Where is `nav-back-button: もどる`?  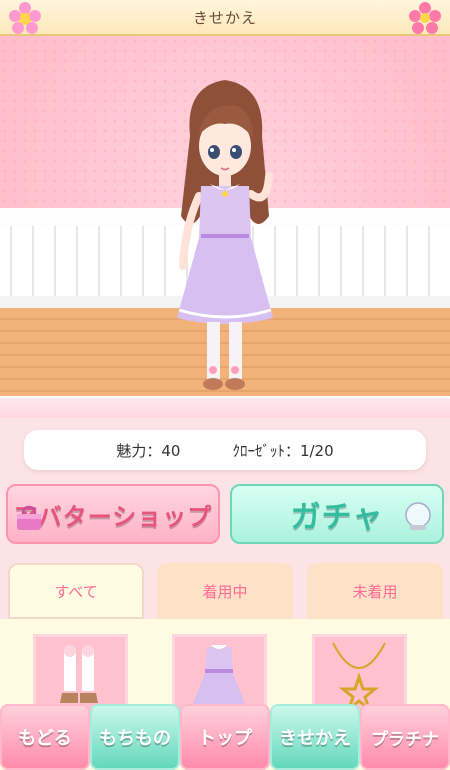
nav-back-button: もどる is located at coordinates (45, 737).